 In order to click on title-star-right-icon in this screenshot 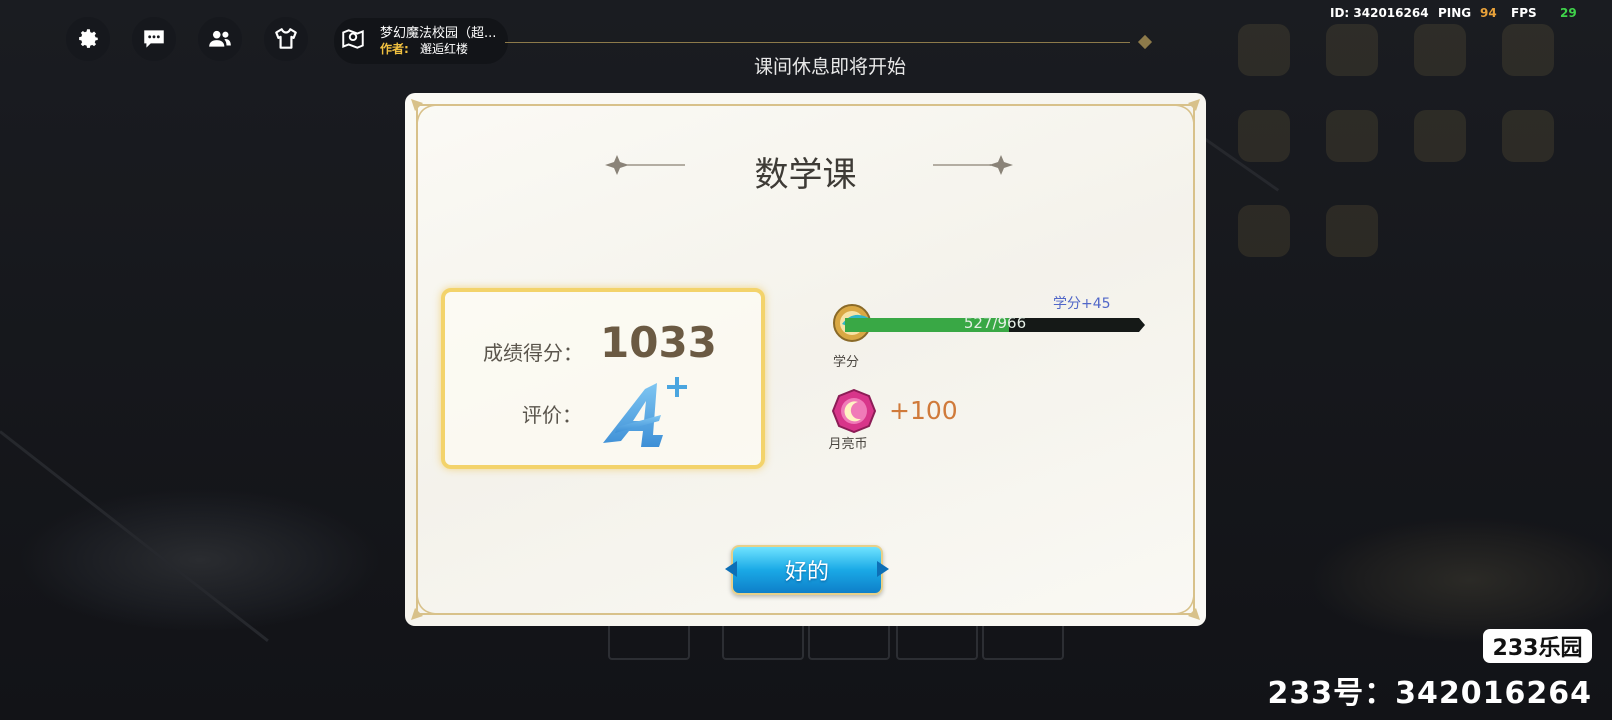, I will do `click(973, 165)`.